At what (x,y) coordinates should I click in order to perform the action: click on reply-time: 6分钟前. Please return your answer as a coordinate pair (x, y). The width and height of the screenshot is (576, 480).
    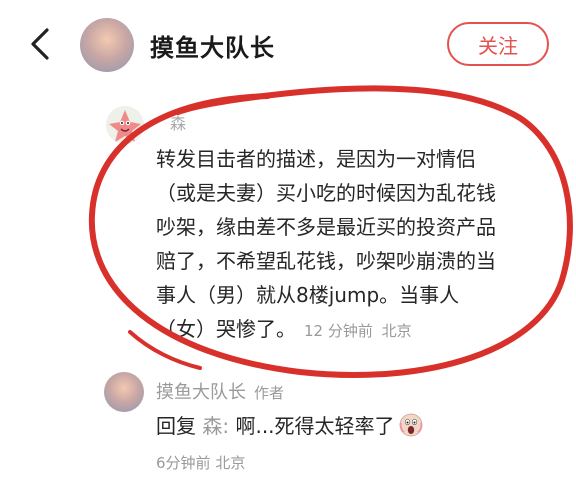
    Looking at the image, I should click on (183, 463).